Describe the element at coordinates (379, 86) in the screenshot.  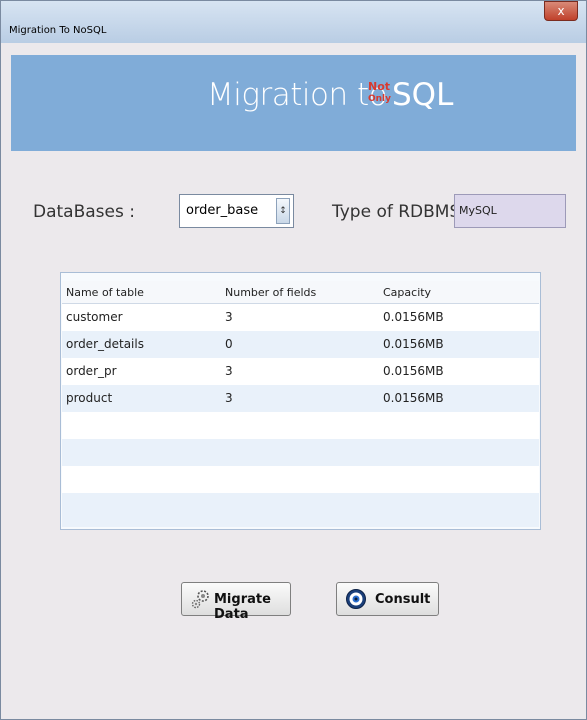
I see `not-text: Not` at that location.